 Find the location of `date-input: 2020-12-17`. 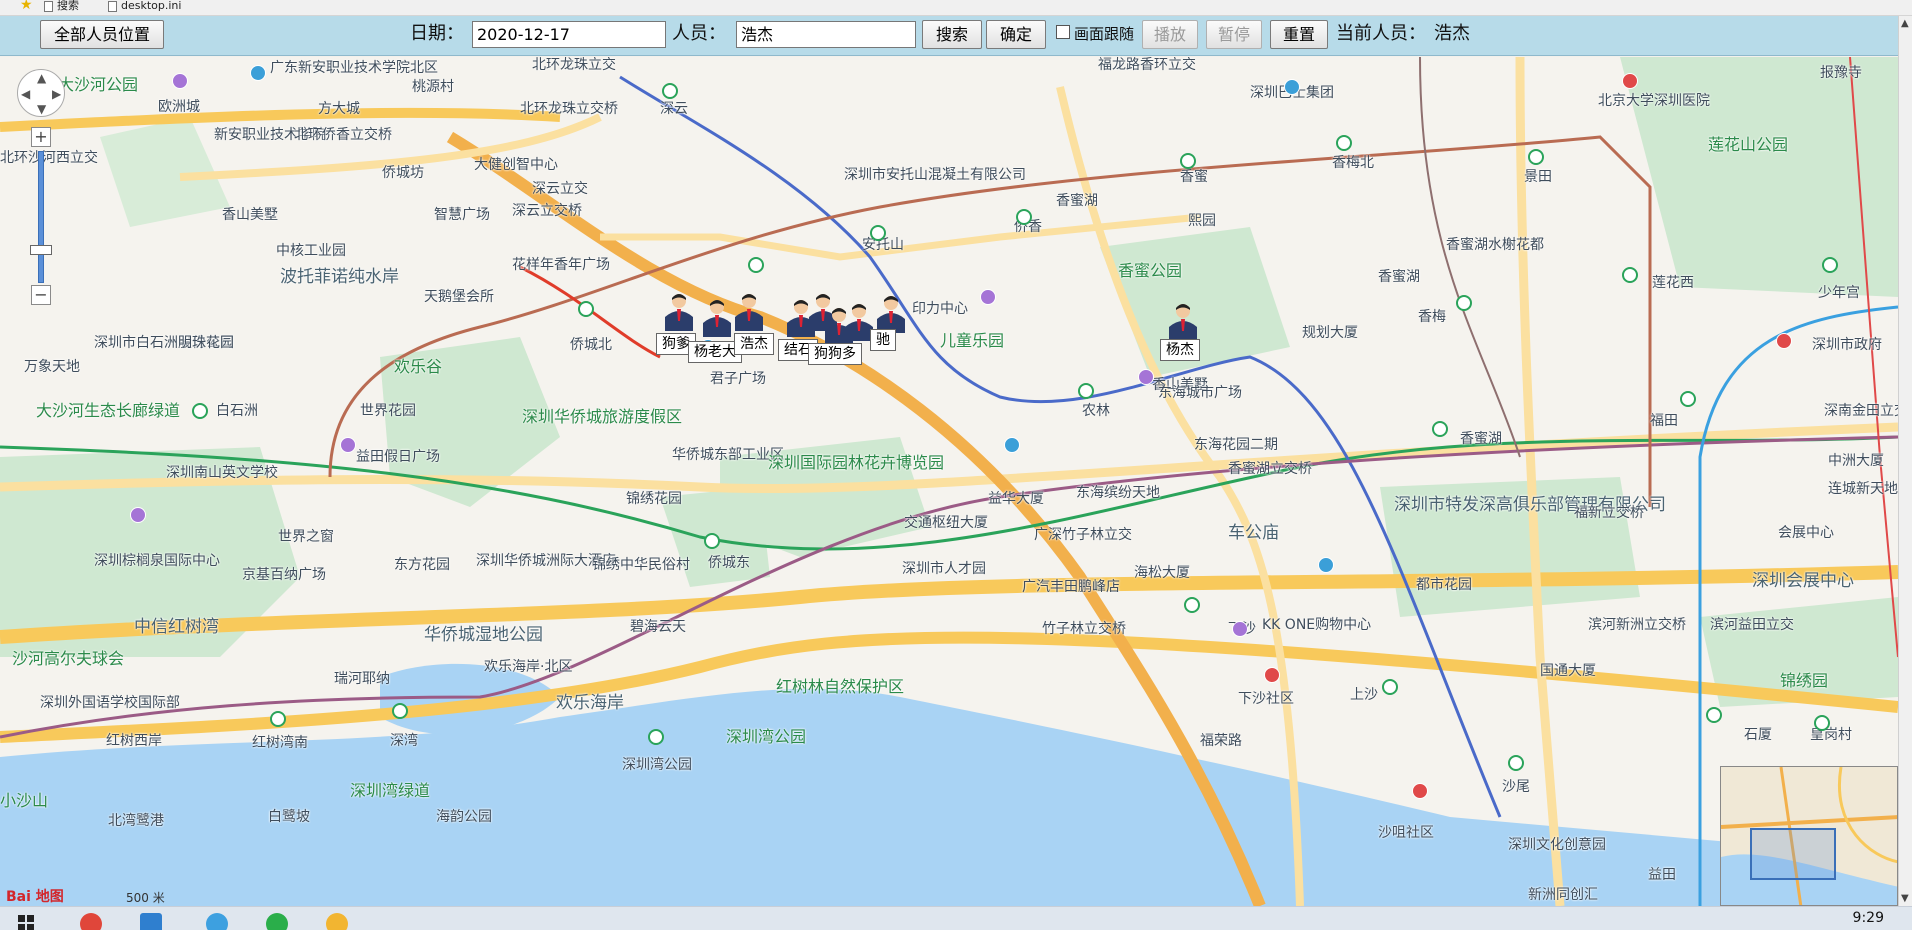

date-input: 2020-12-17 is located at coordinates (569, 34).